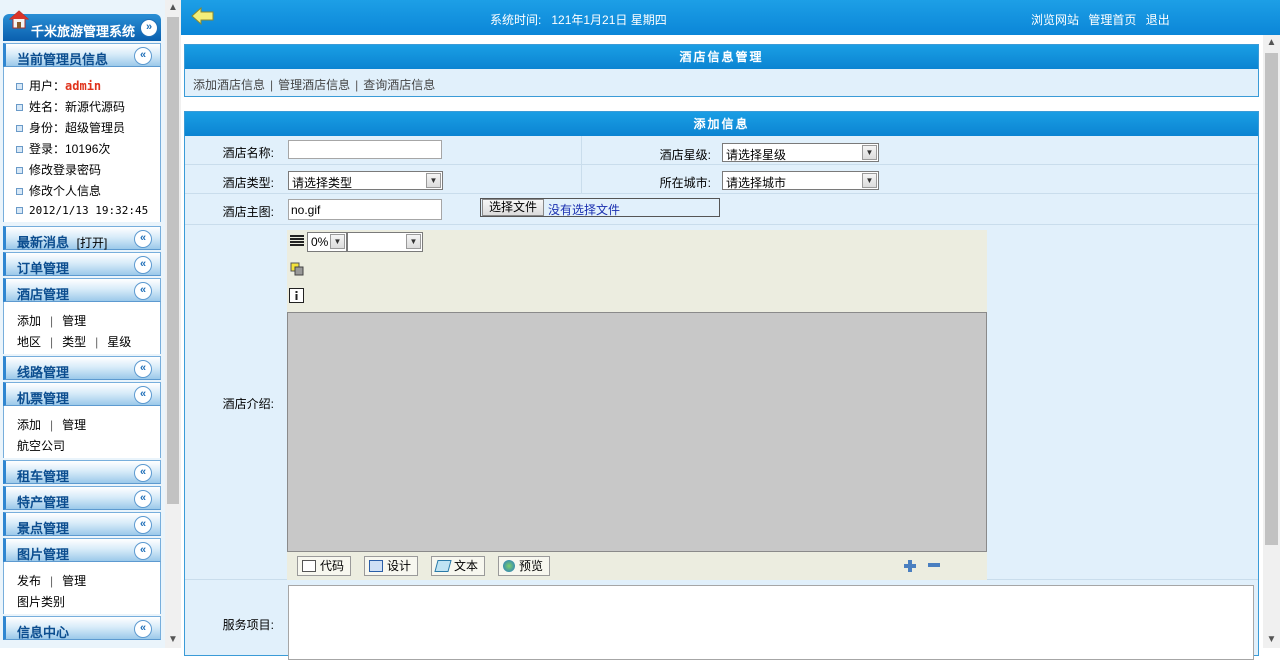  What do you see at coordinates (1158, 20) in the screenshot?
I see `logout-link: 退出` at bounding box center [1158, 20].